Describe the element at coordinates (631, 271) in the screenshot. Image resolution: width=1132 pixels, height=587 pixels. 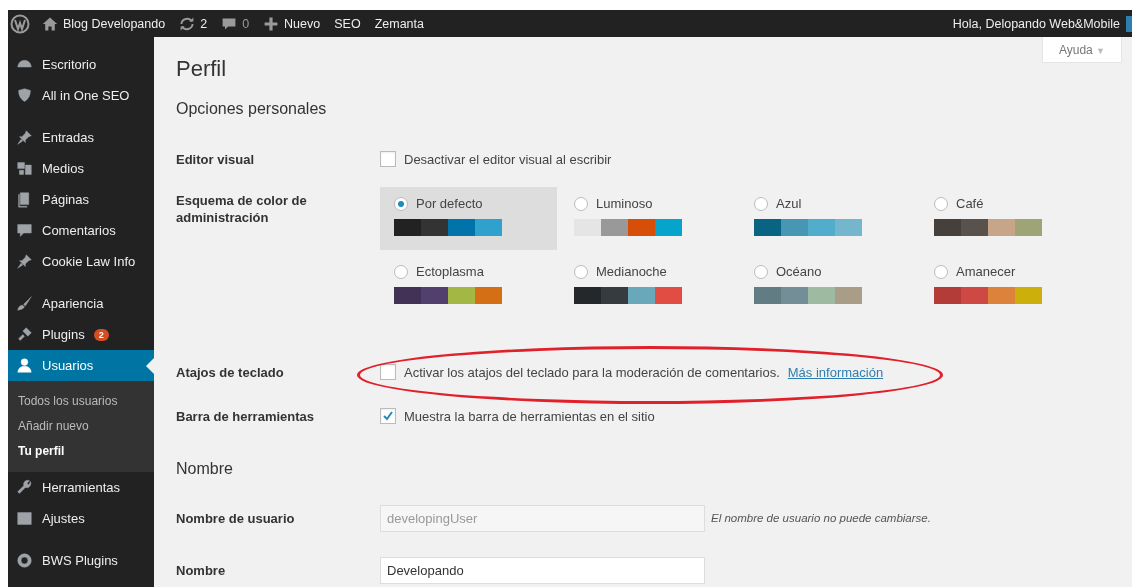
I see `scheme-name: Medianoche` at that location.